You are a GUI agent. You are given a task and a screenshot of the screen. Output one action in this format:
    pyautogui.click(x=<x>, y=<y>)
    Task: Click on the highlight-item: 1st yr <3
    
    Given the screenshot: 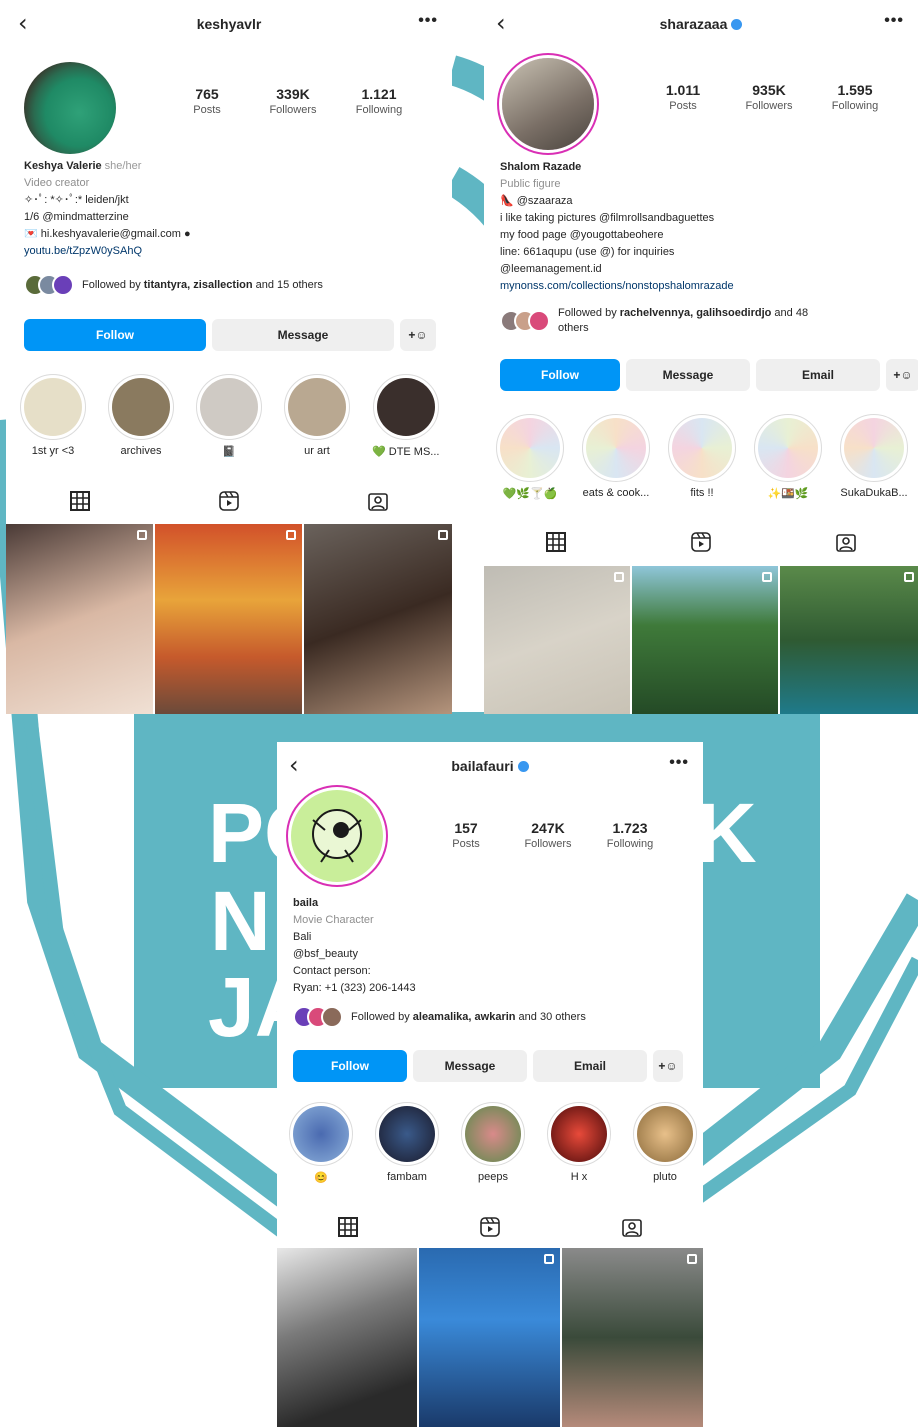 What is the action you would take?
    pyautogui.click(x=53, y=416)
    